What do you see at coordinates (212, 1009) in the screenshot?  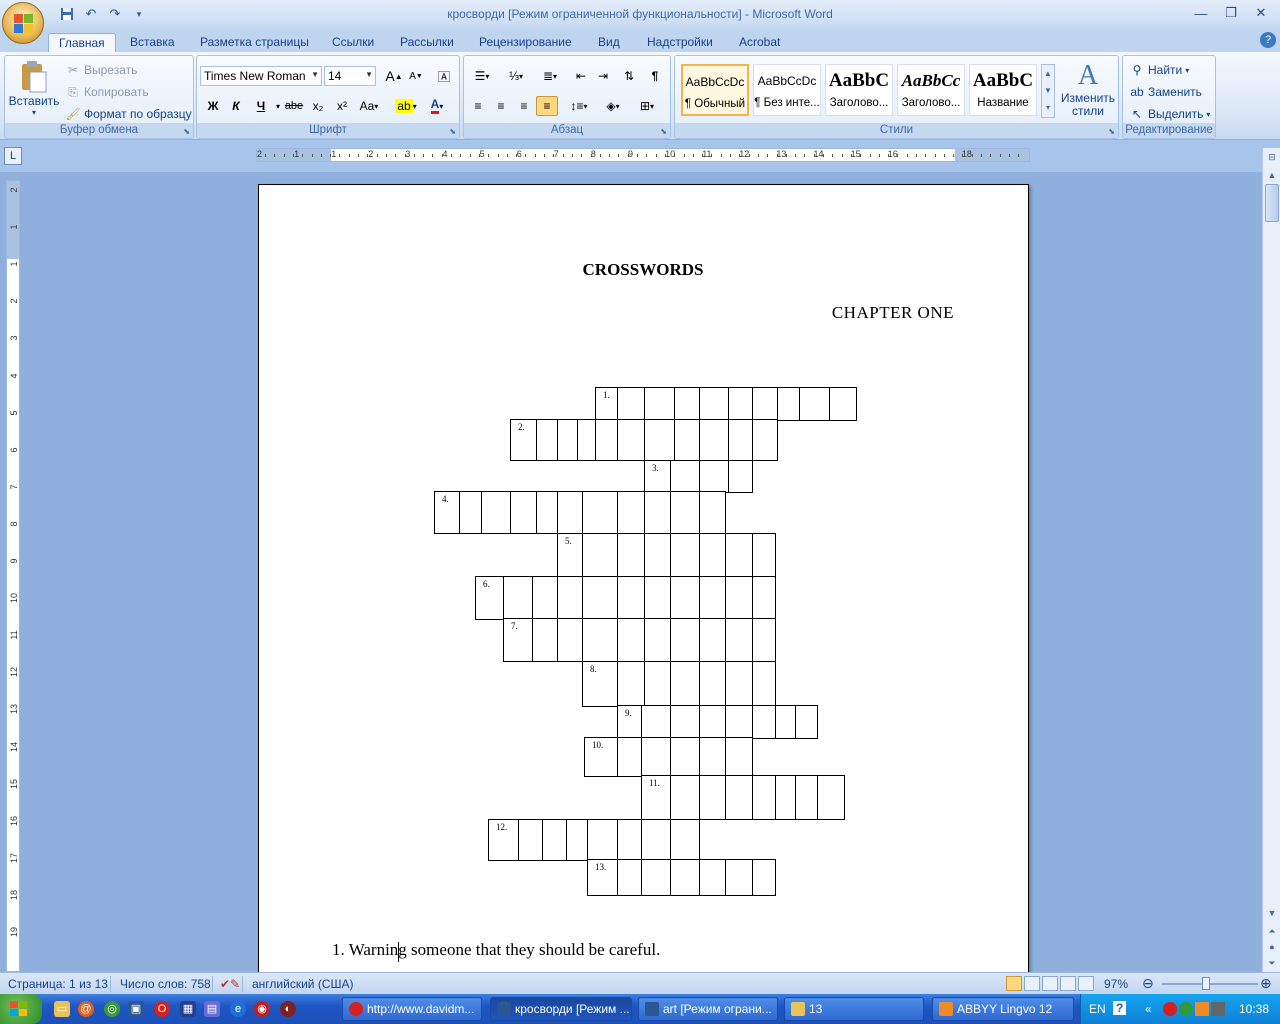 I see `app-icon: ▤` at bounding box center [212, 1009].